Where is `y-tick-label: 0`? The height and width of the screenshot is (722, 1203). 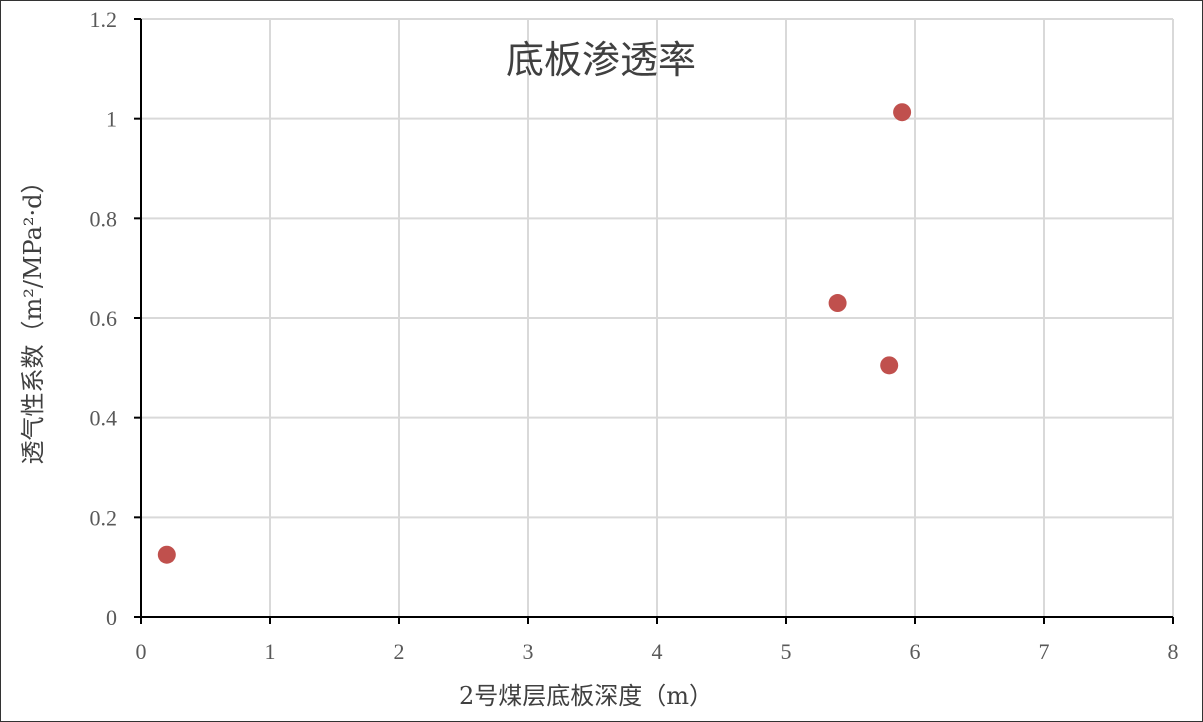 y-tick-label: 0 is located at coordinates (111, 617).